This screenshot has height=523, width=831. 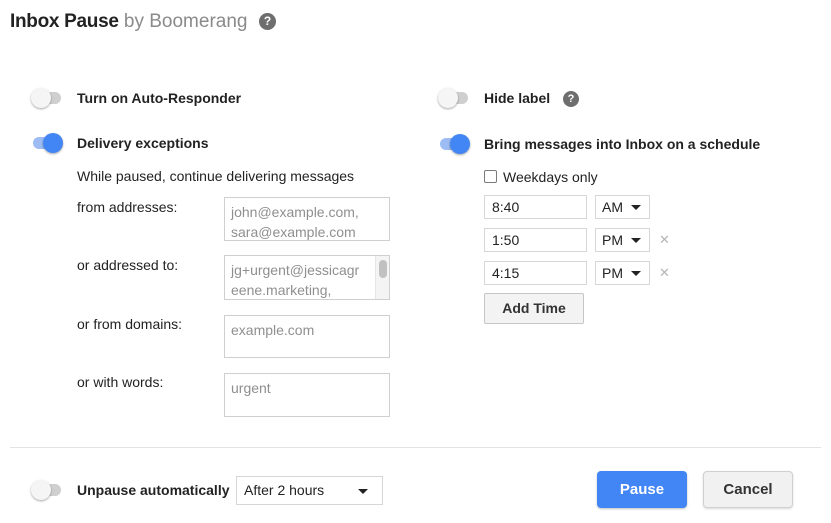 I want to click on period-value-3: PM, so click(x=612, y=273).